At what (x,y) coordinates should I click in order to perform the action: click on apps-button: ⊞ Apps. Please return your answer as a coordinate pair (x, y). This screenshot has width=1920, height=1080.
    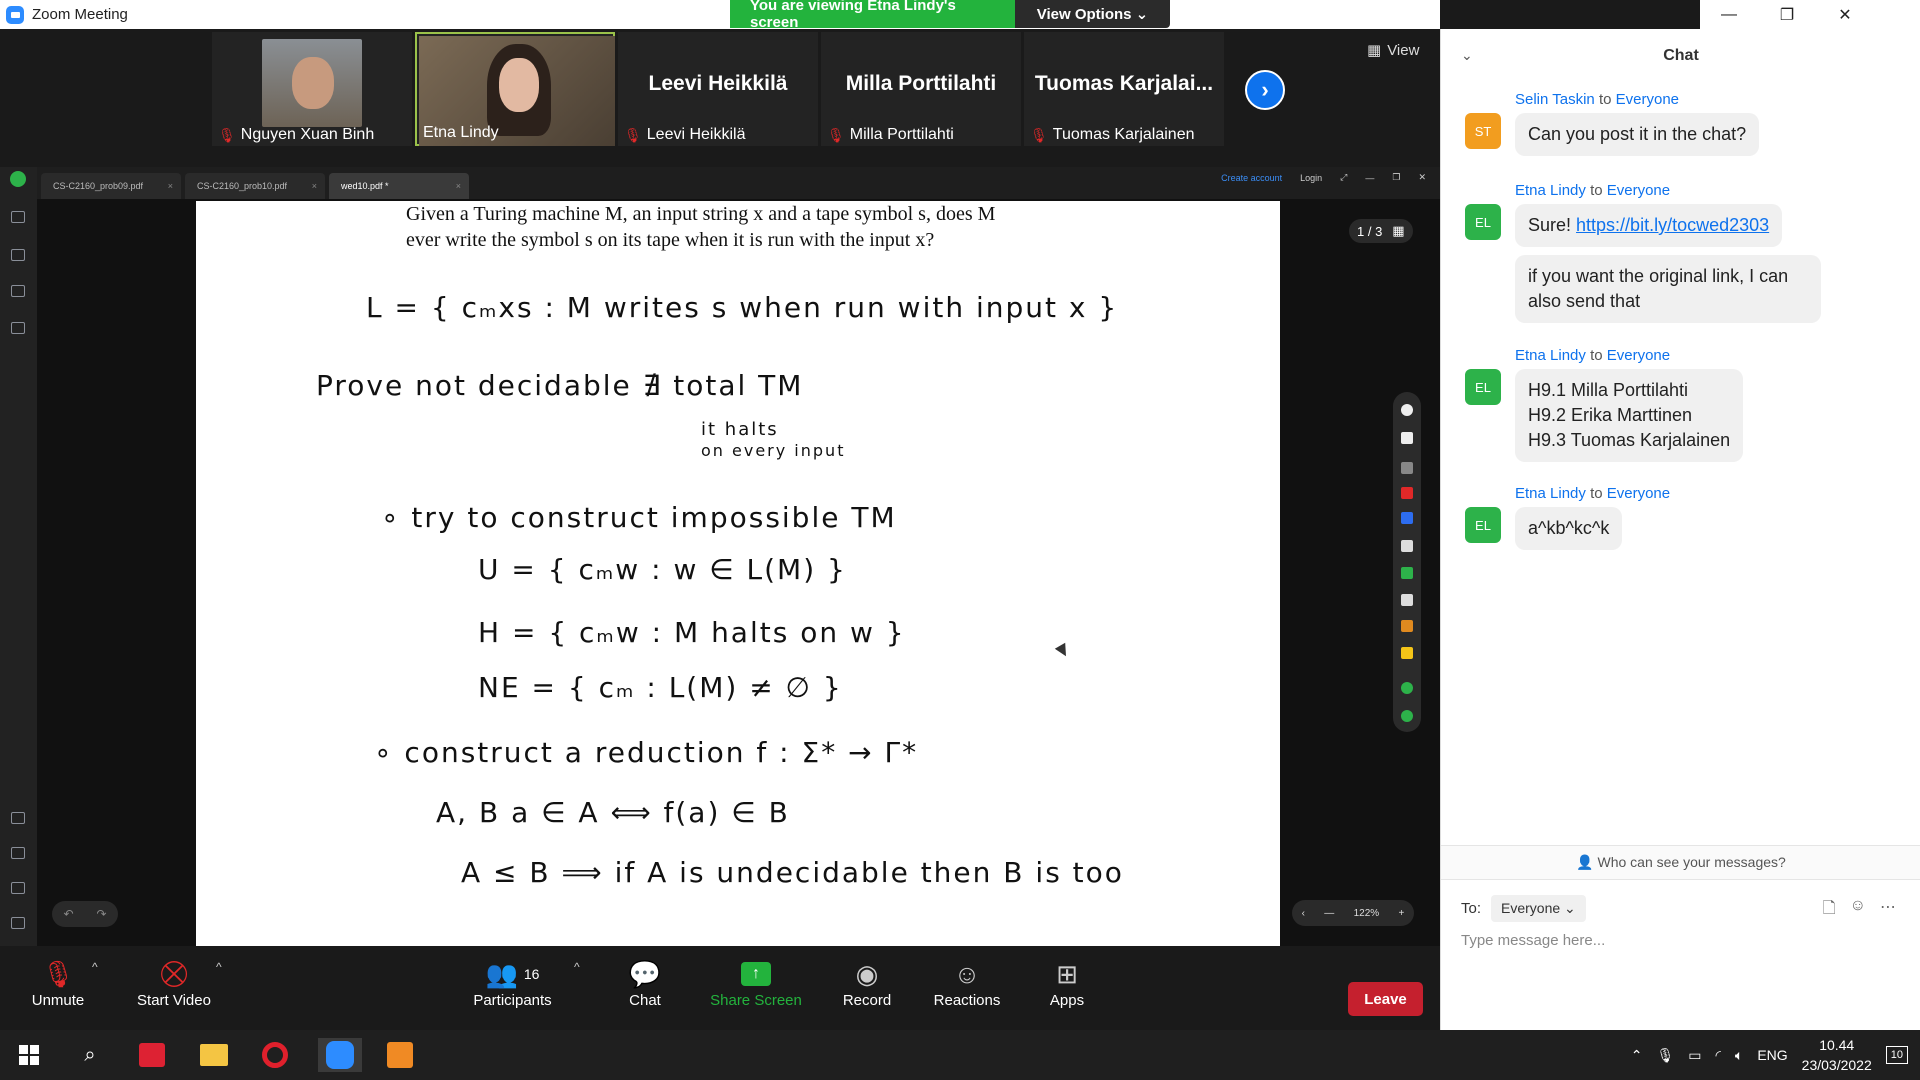
    Looking at the image, I should click on (1067, 983).